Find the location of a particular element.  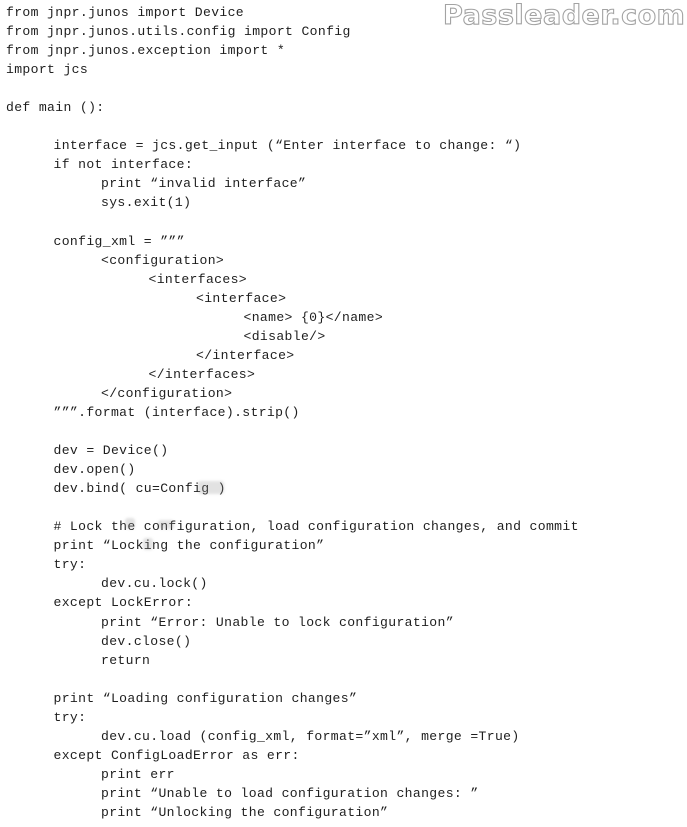

code-line: <disable/> is located at coordinates (284, 336).